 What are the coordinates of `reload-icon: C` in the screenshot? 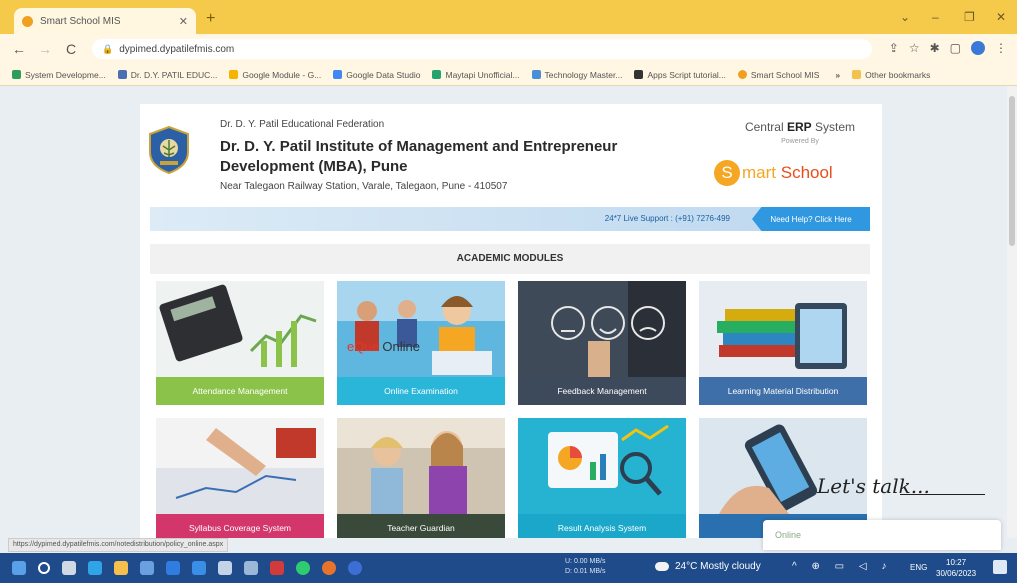 It's located at (71, 49).